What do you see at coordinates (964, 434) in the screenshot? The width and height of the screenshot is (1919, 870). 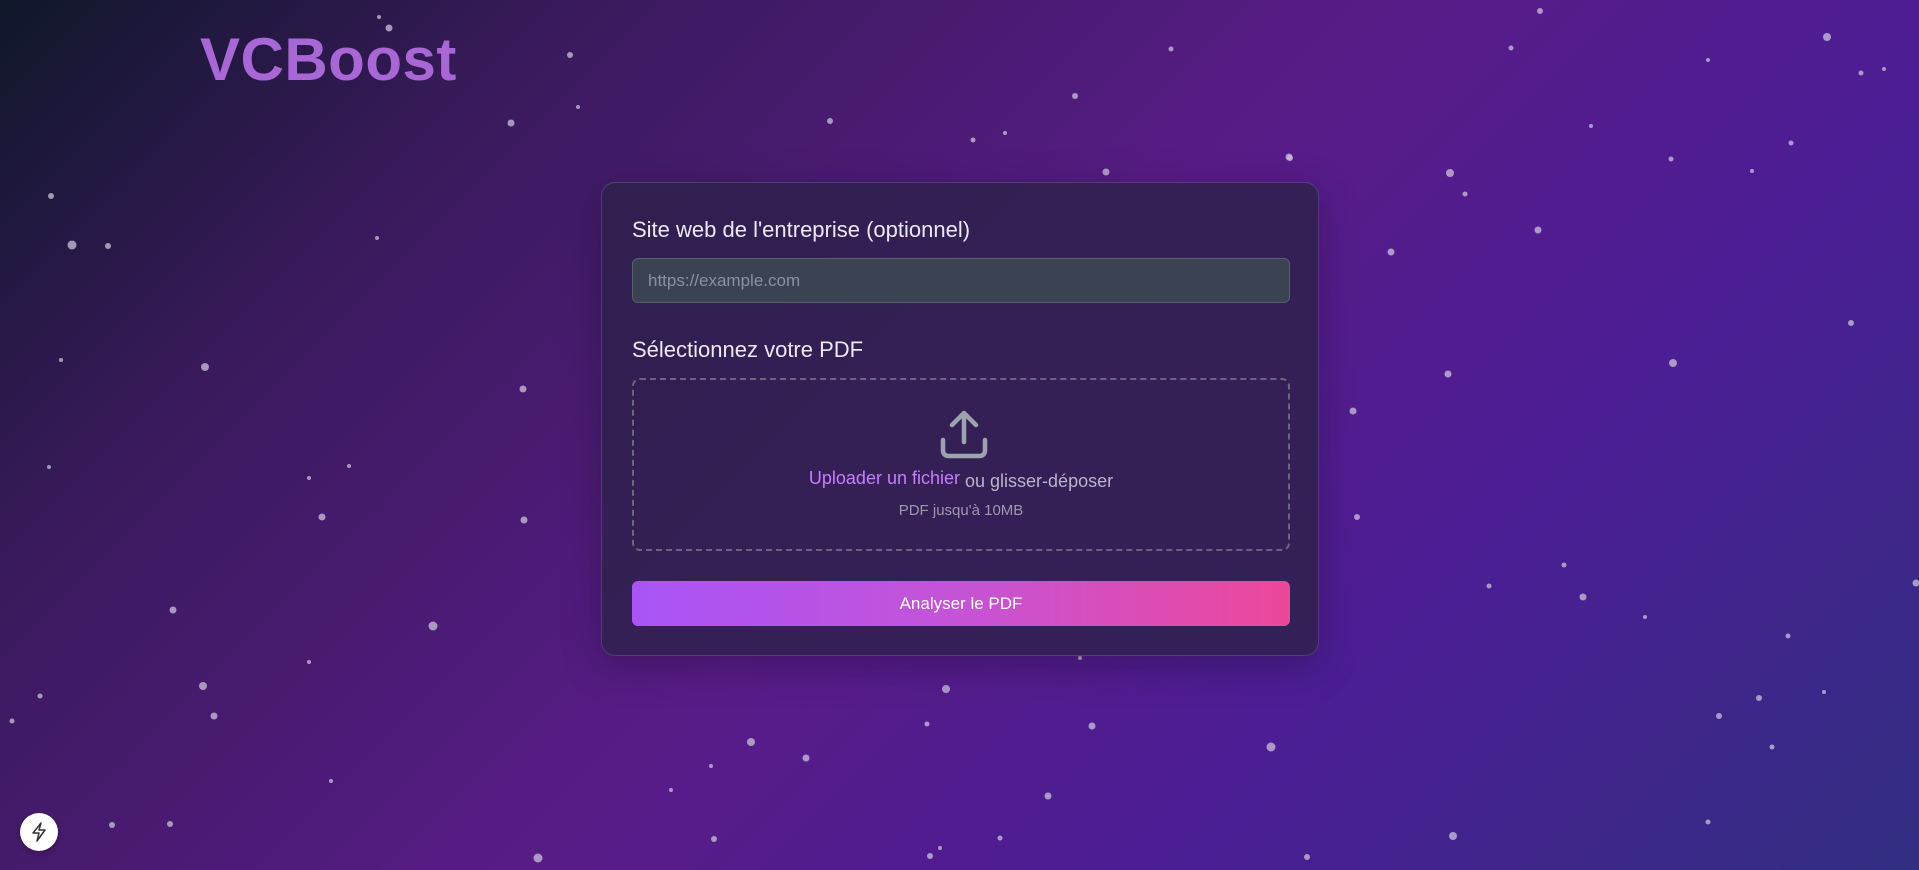 I see `upload-icon` at bounding box center [964, 434].